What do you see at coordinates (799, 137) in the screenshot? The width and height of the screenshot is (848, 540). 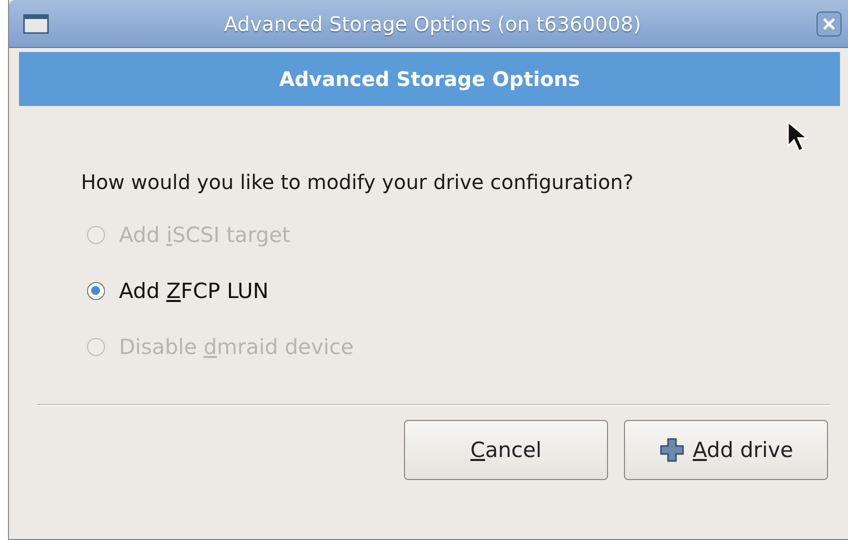 I see `cursor-icon` at bounding box center [799, 137].